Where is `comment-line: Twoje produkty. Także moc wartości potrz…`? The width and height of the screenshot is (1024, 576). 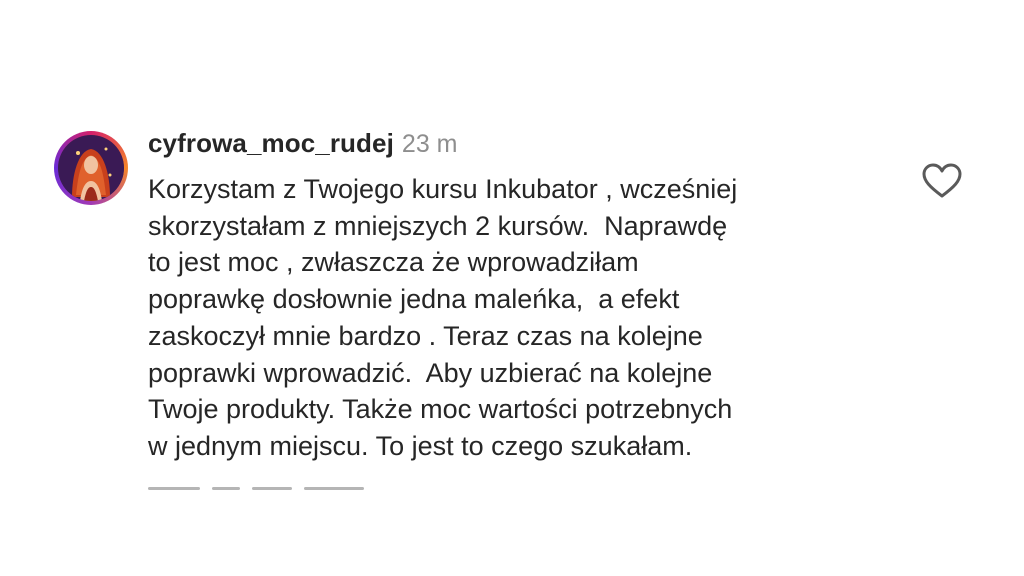
comment-line: Twoje produkty. Także moc wartości potrz… is located at coordinates (440, 409).